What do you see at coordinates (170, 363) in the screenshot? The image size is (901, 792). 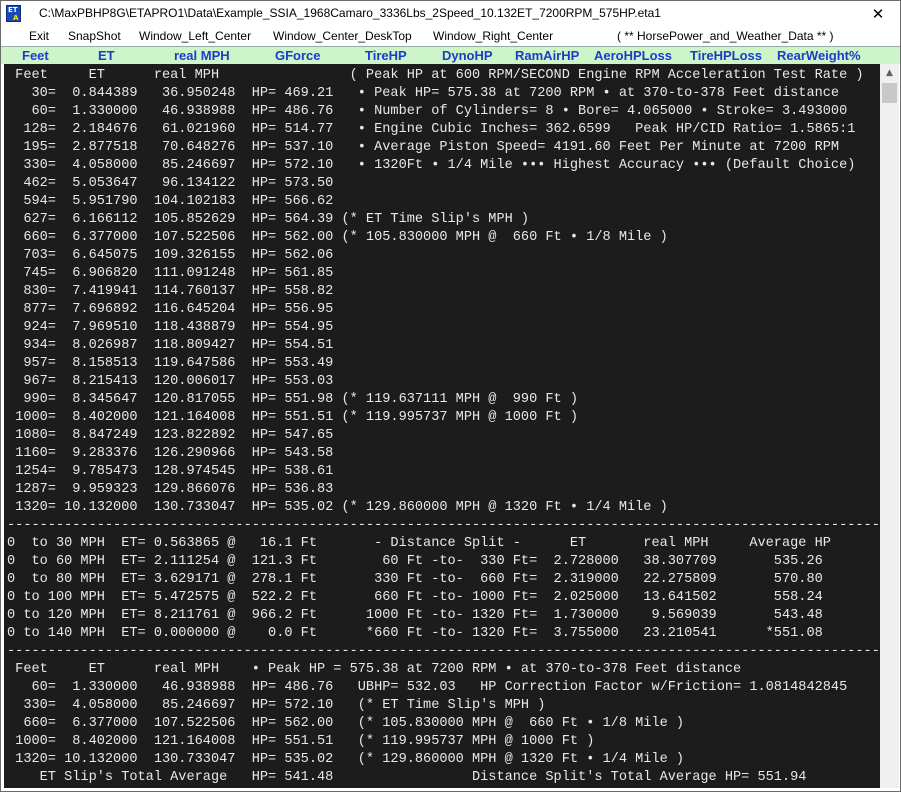 I see `output-line: 957= 8.158513 119.647586 HP= 553.49` at bounding box center [170, 363].